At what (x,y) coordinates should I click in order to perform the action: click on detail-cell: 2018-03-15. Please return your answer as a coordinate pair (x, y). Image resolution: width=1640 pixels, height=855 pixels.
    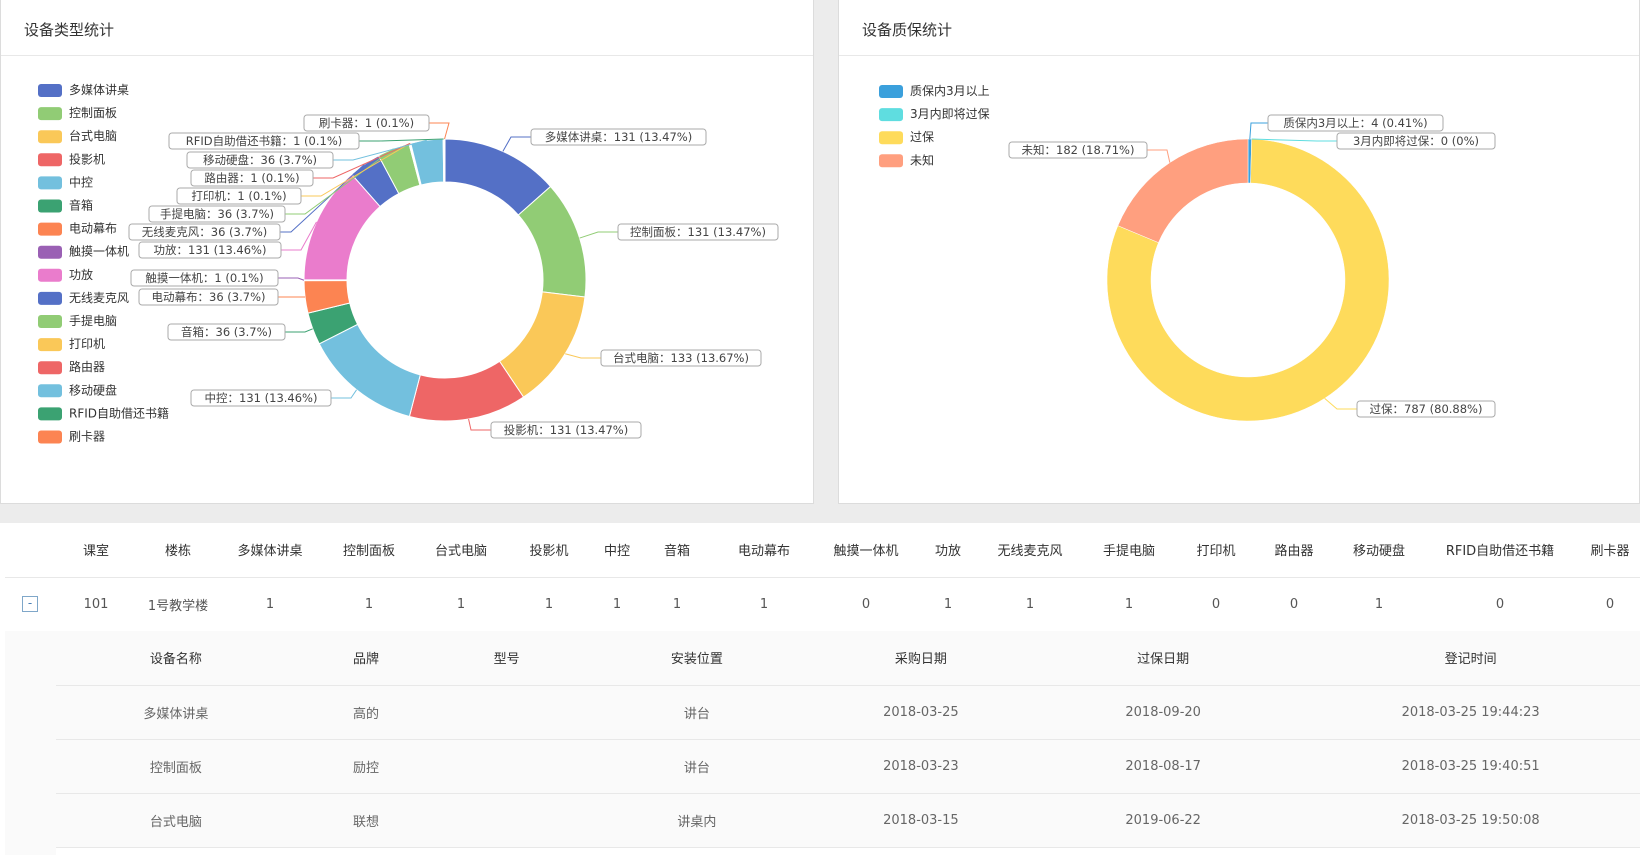
    Looking at the image, I should click on (921, 820).